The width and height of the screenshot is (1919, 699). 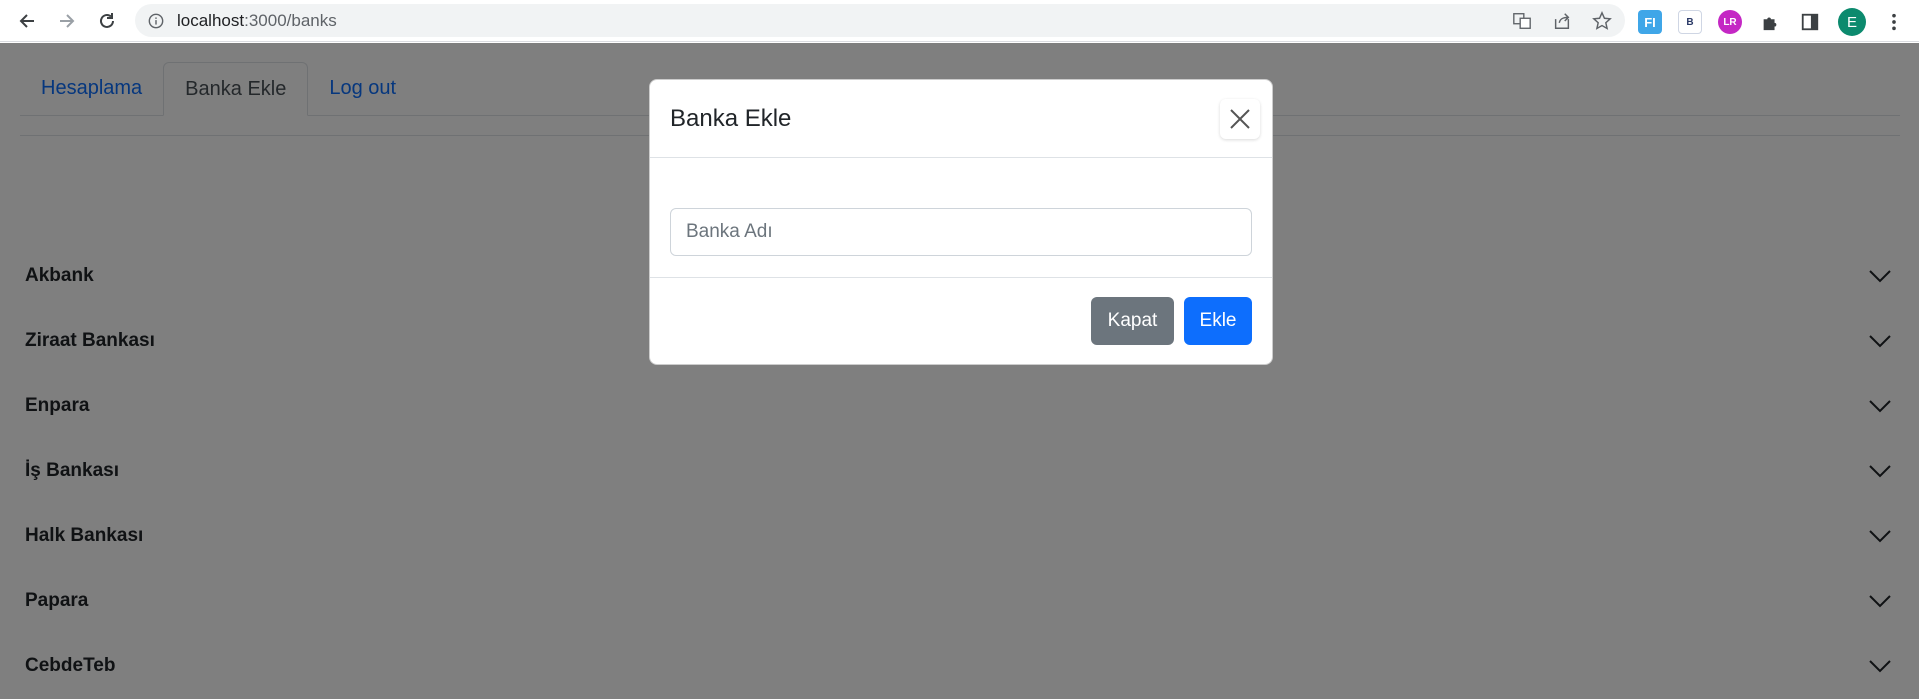 What do you see at coordinates (1770, 22) in the screenshot?
I see `extensions-puzzle-icon` at bounding box center [1770, 22].